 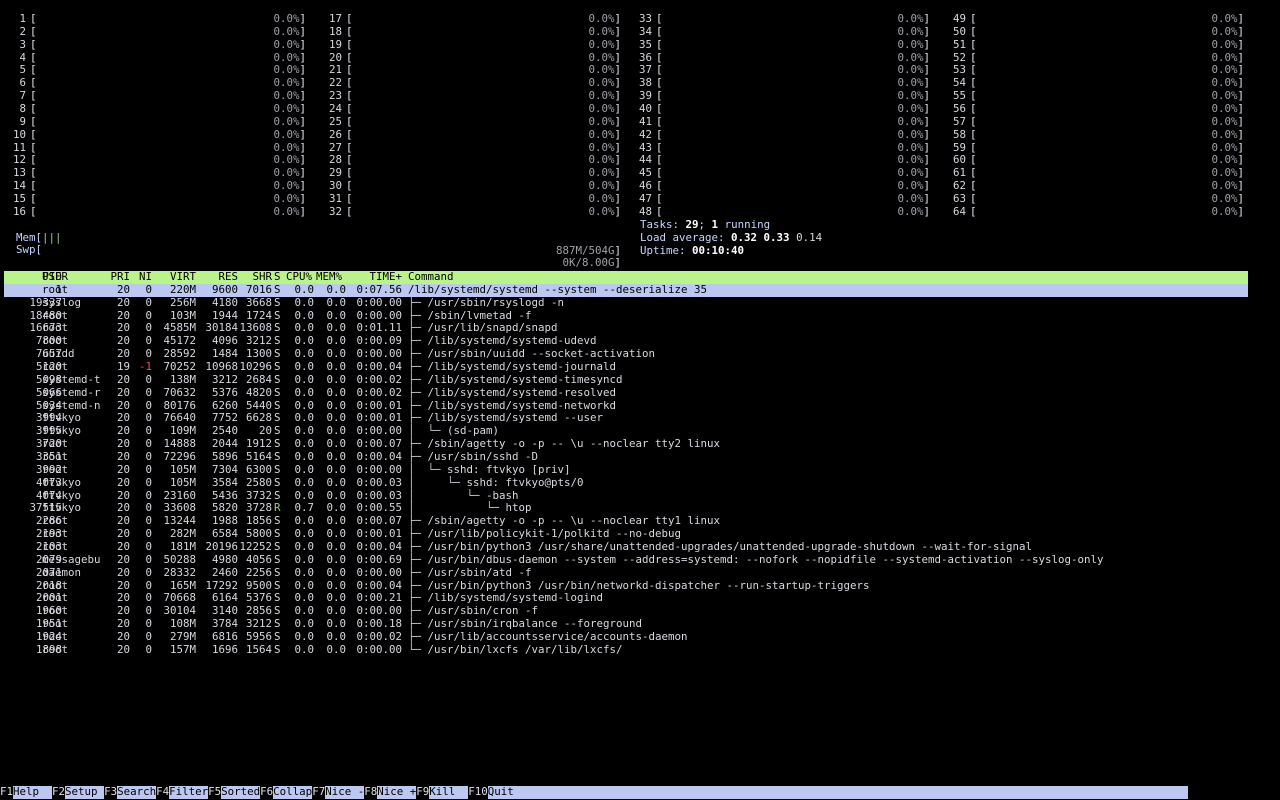 What do you see at coordinates (778, 31) in the screenshot?
I see `cpu-meter: 34[0.0%]` at bounding box center [778, 31].